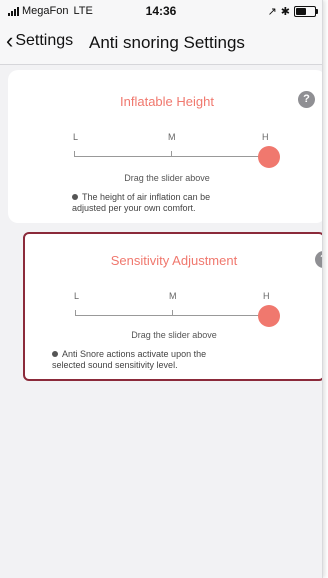 The height and width of the screenshot is (578, 328). What do you see at coordinates (317, 11) in the screenshot?
I see `battery-tip` at bounding box center [317, 11].